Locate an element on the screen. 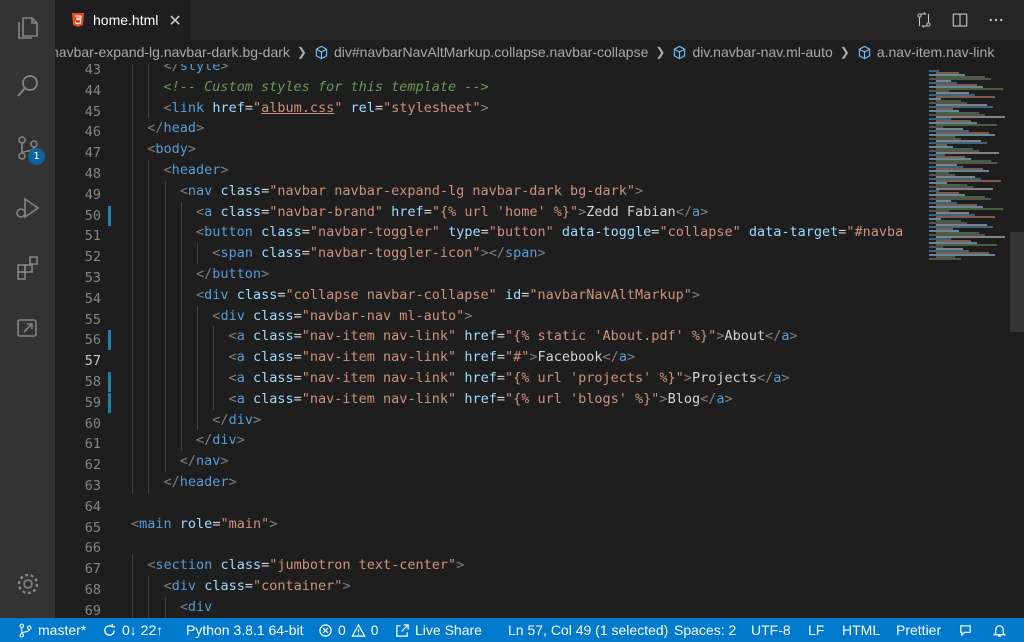  line-number: 44 is located at coordinates (92, 90).